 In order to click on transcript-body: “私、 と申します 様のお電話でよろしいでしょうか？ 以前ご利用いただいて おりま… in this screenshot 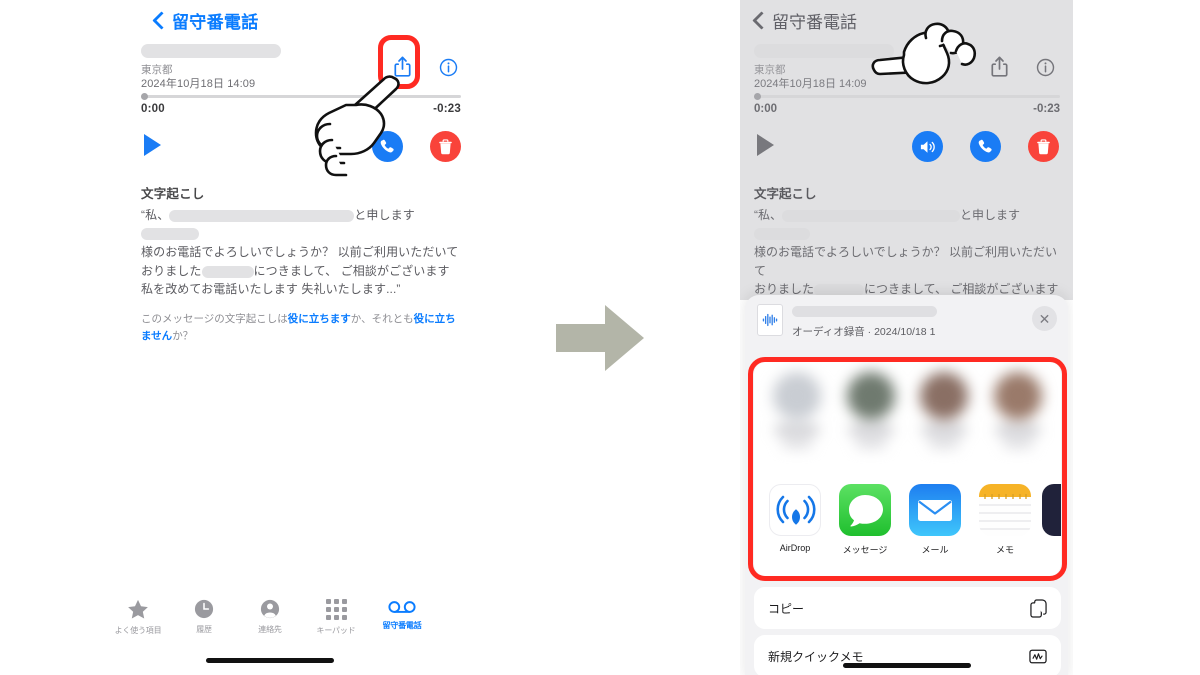, I will do `click(301, 252)`.